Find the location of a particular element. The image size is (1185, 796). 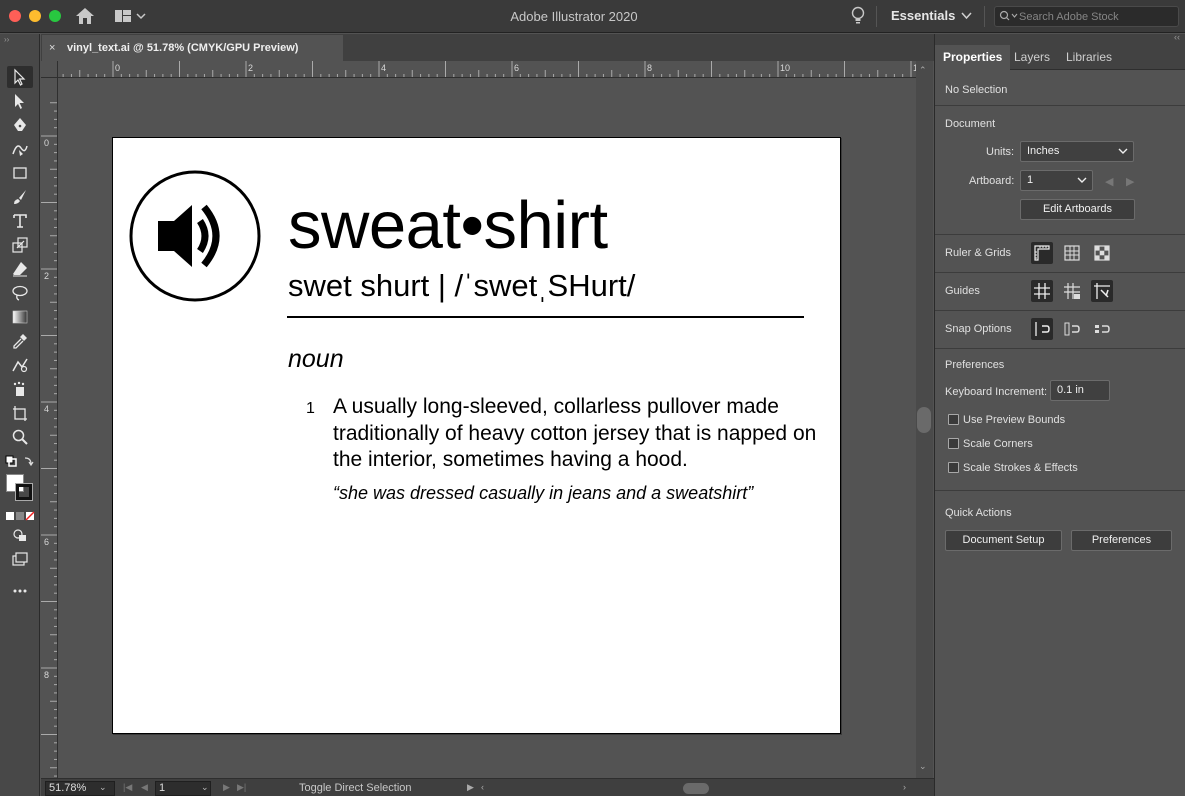

scale-strokes-checkbox is located at coordinates (953, 467).